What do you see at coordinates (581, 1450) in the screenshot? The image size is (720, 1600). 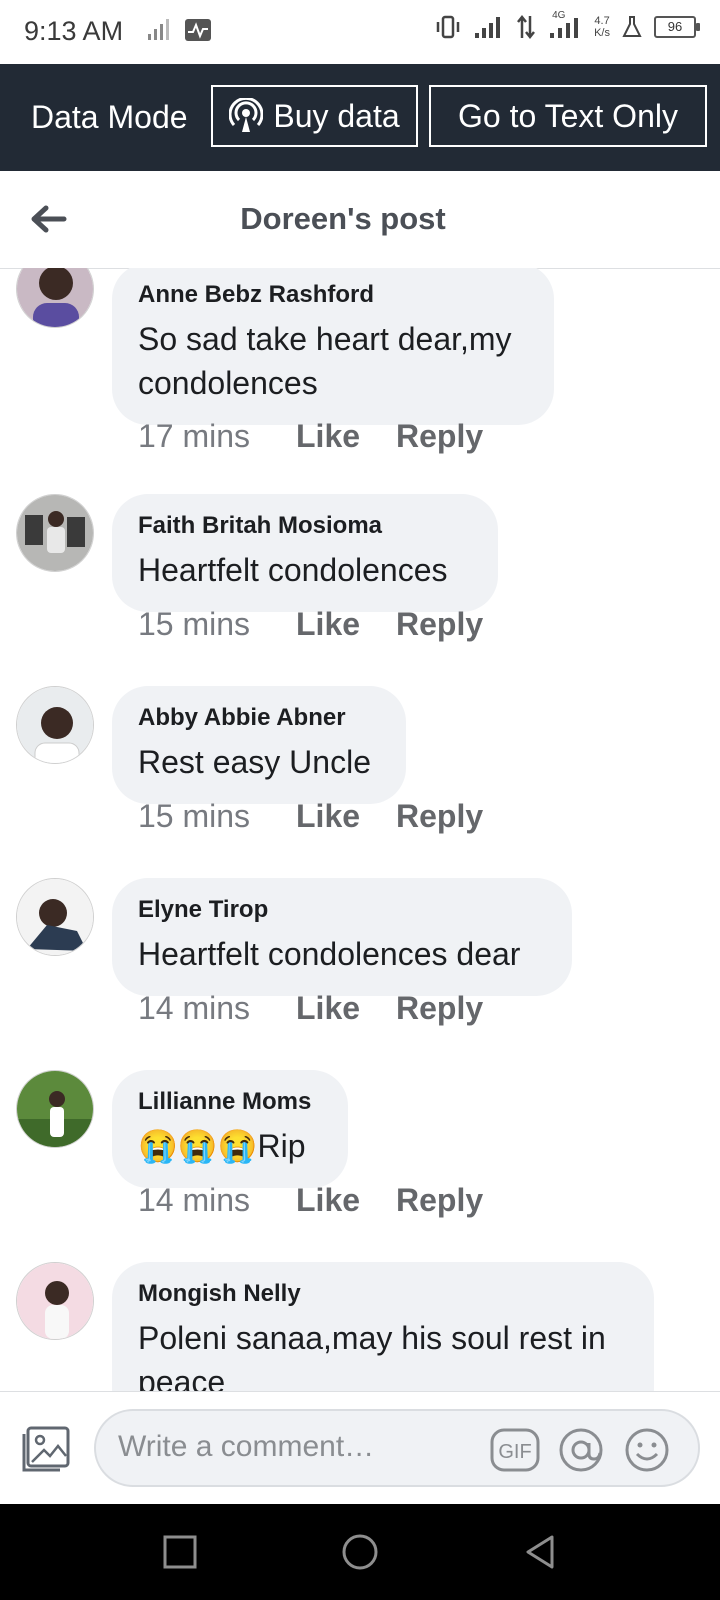 I see `mention-icon` at bounding box center [581, 1450].